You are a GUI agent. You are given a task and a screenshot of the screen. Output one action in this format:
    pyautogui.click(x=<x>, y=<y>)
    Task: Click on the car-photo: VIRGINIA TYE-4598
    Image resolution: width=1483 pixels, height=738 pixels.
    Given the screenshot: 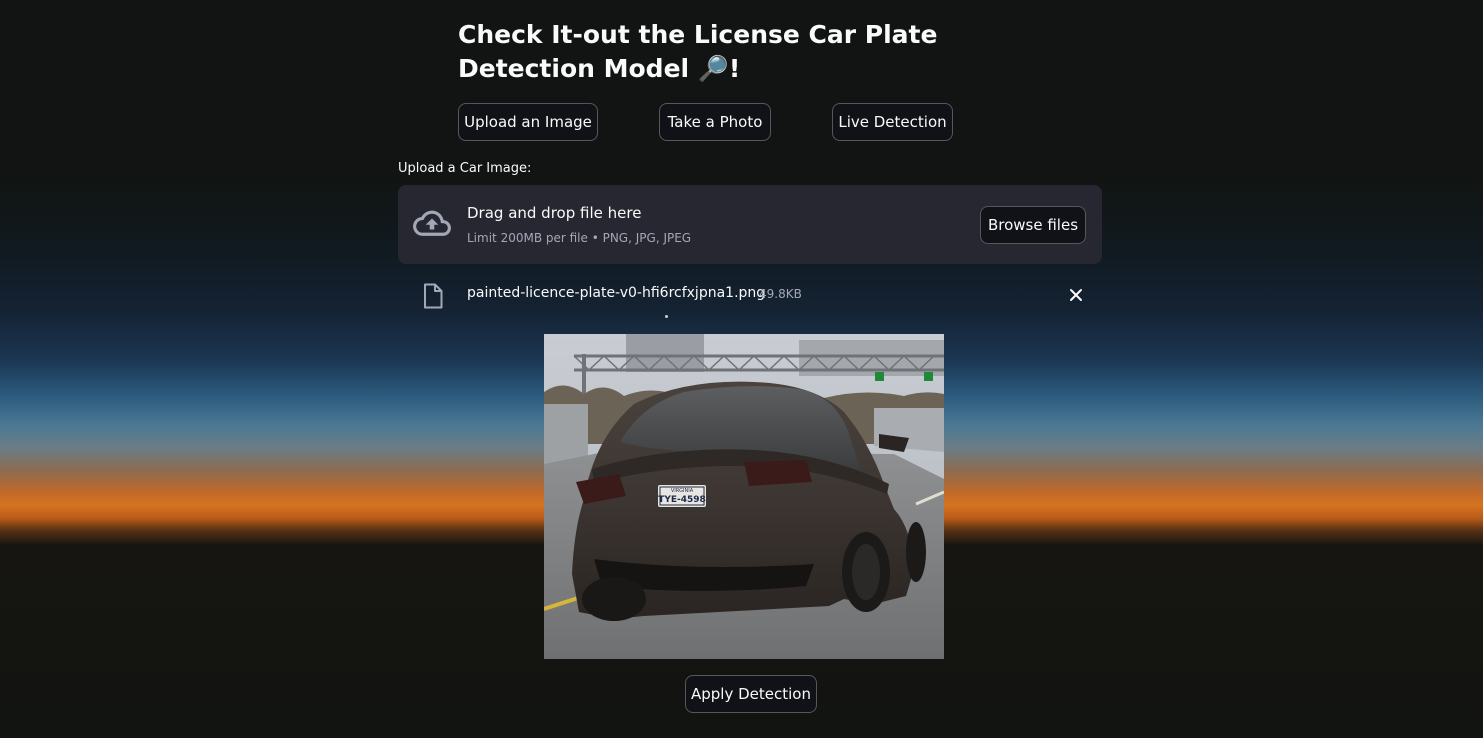 What is the action you would take?
    pyautogui.click(x=744, y=496)
    